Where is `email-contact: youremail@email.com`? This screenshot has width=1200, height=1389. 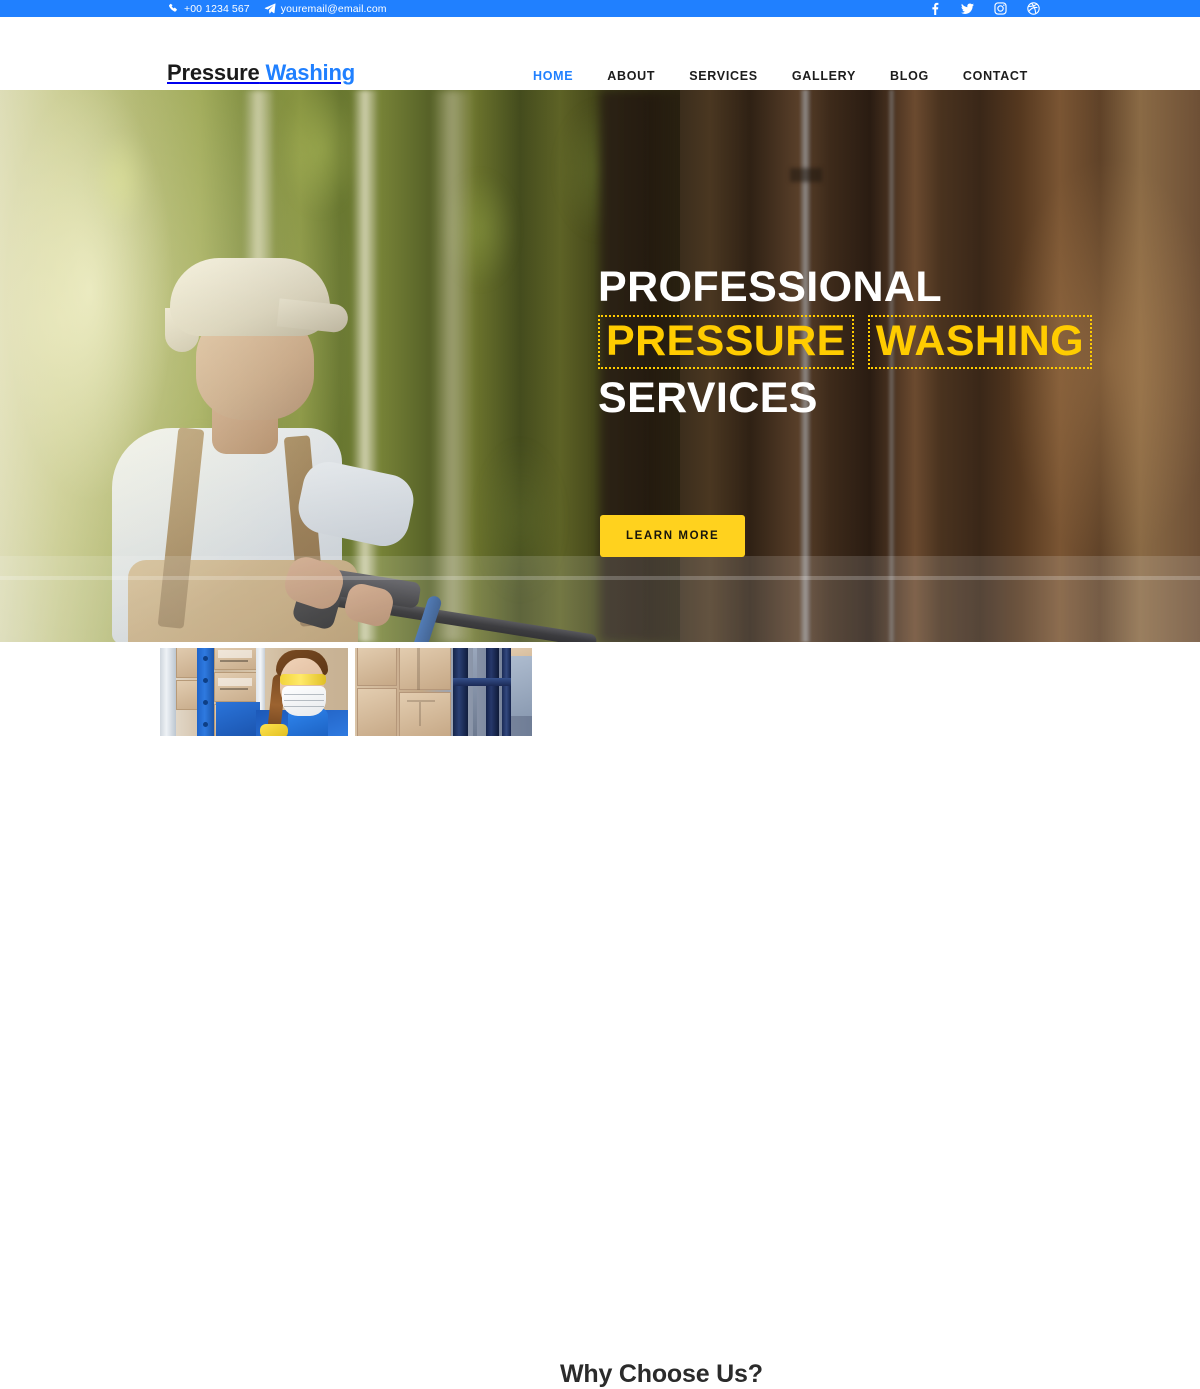
email-contact: youremail@email.com is located at coordinates (325, 9).